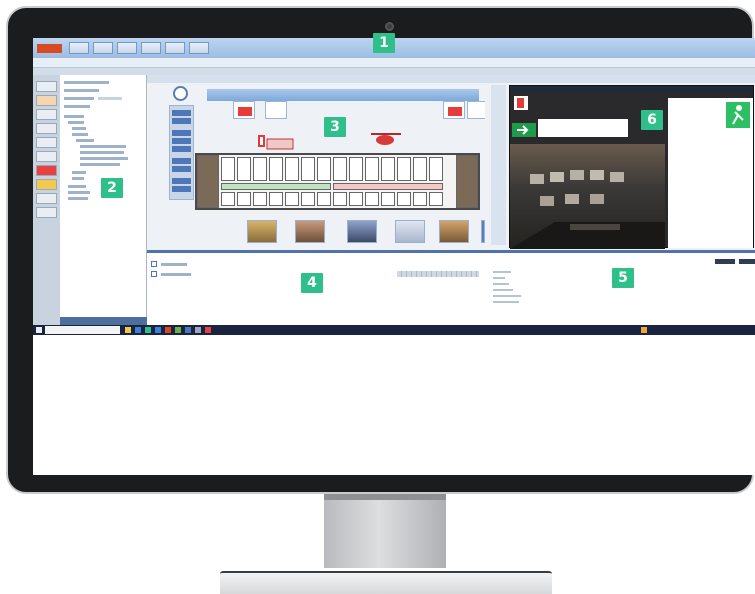  Describe the element at coordinates (388, 186) in the screenshot. I see `zone-alarm` at that location.